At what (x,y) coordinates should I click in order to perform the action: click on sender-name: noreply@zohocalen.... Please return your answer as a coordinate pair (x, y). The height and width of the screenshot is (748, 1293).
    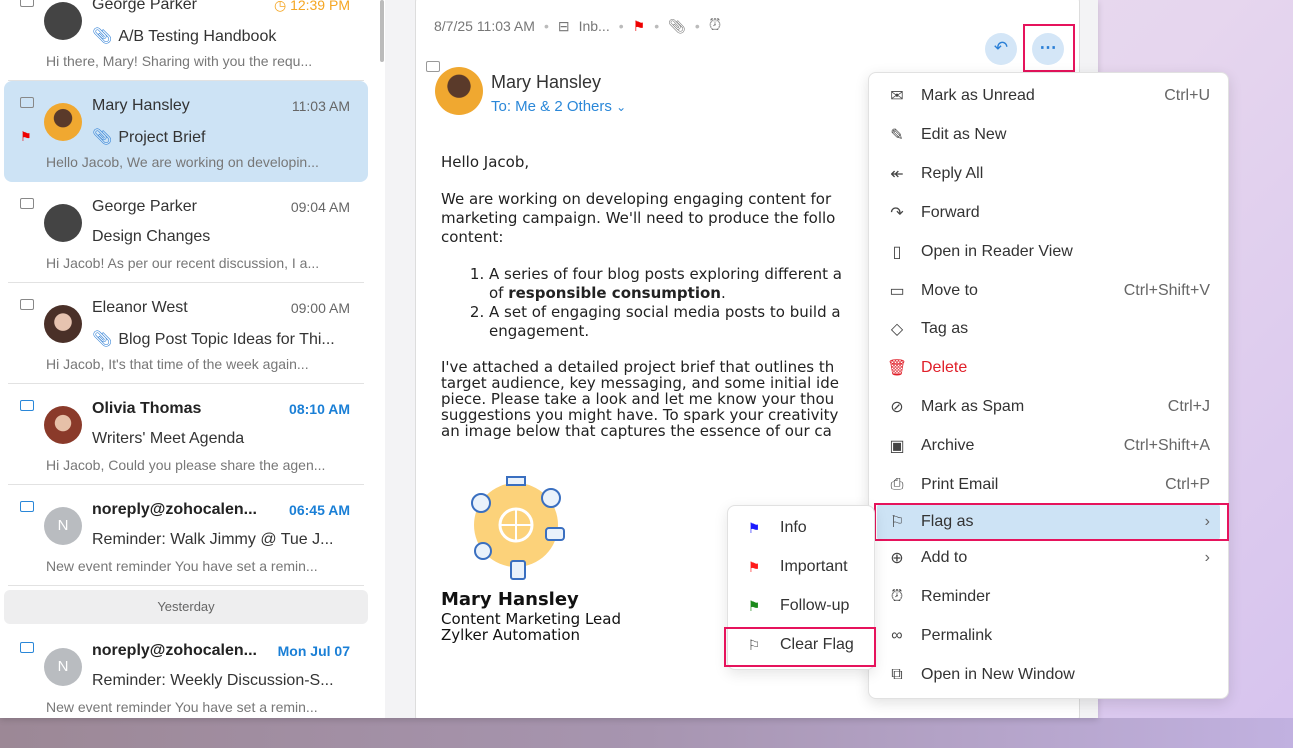
    Looking at the image, I should click on (174, 509).